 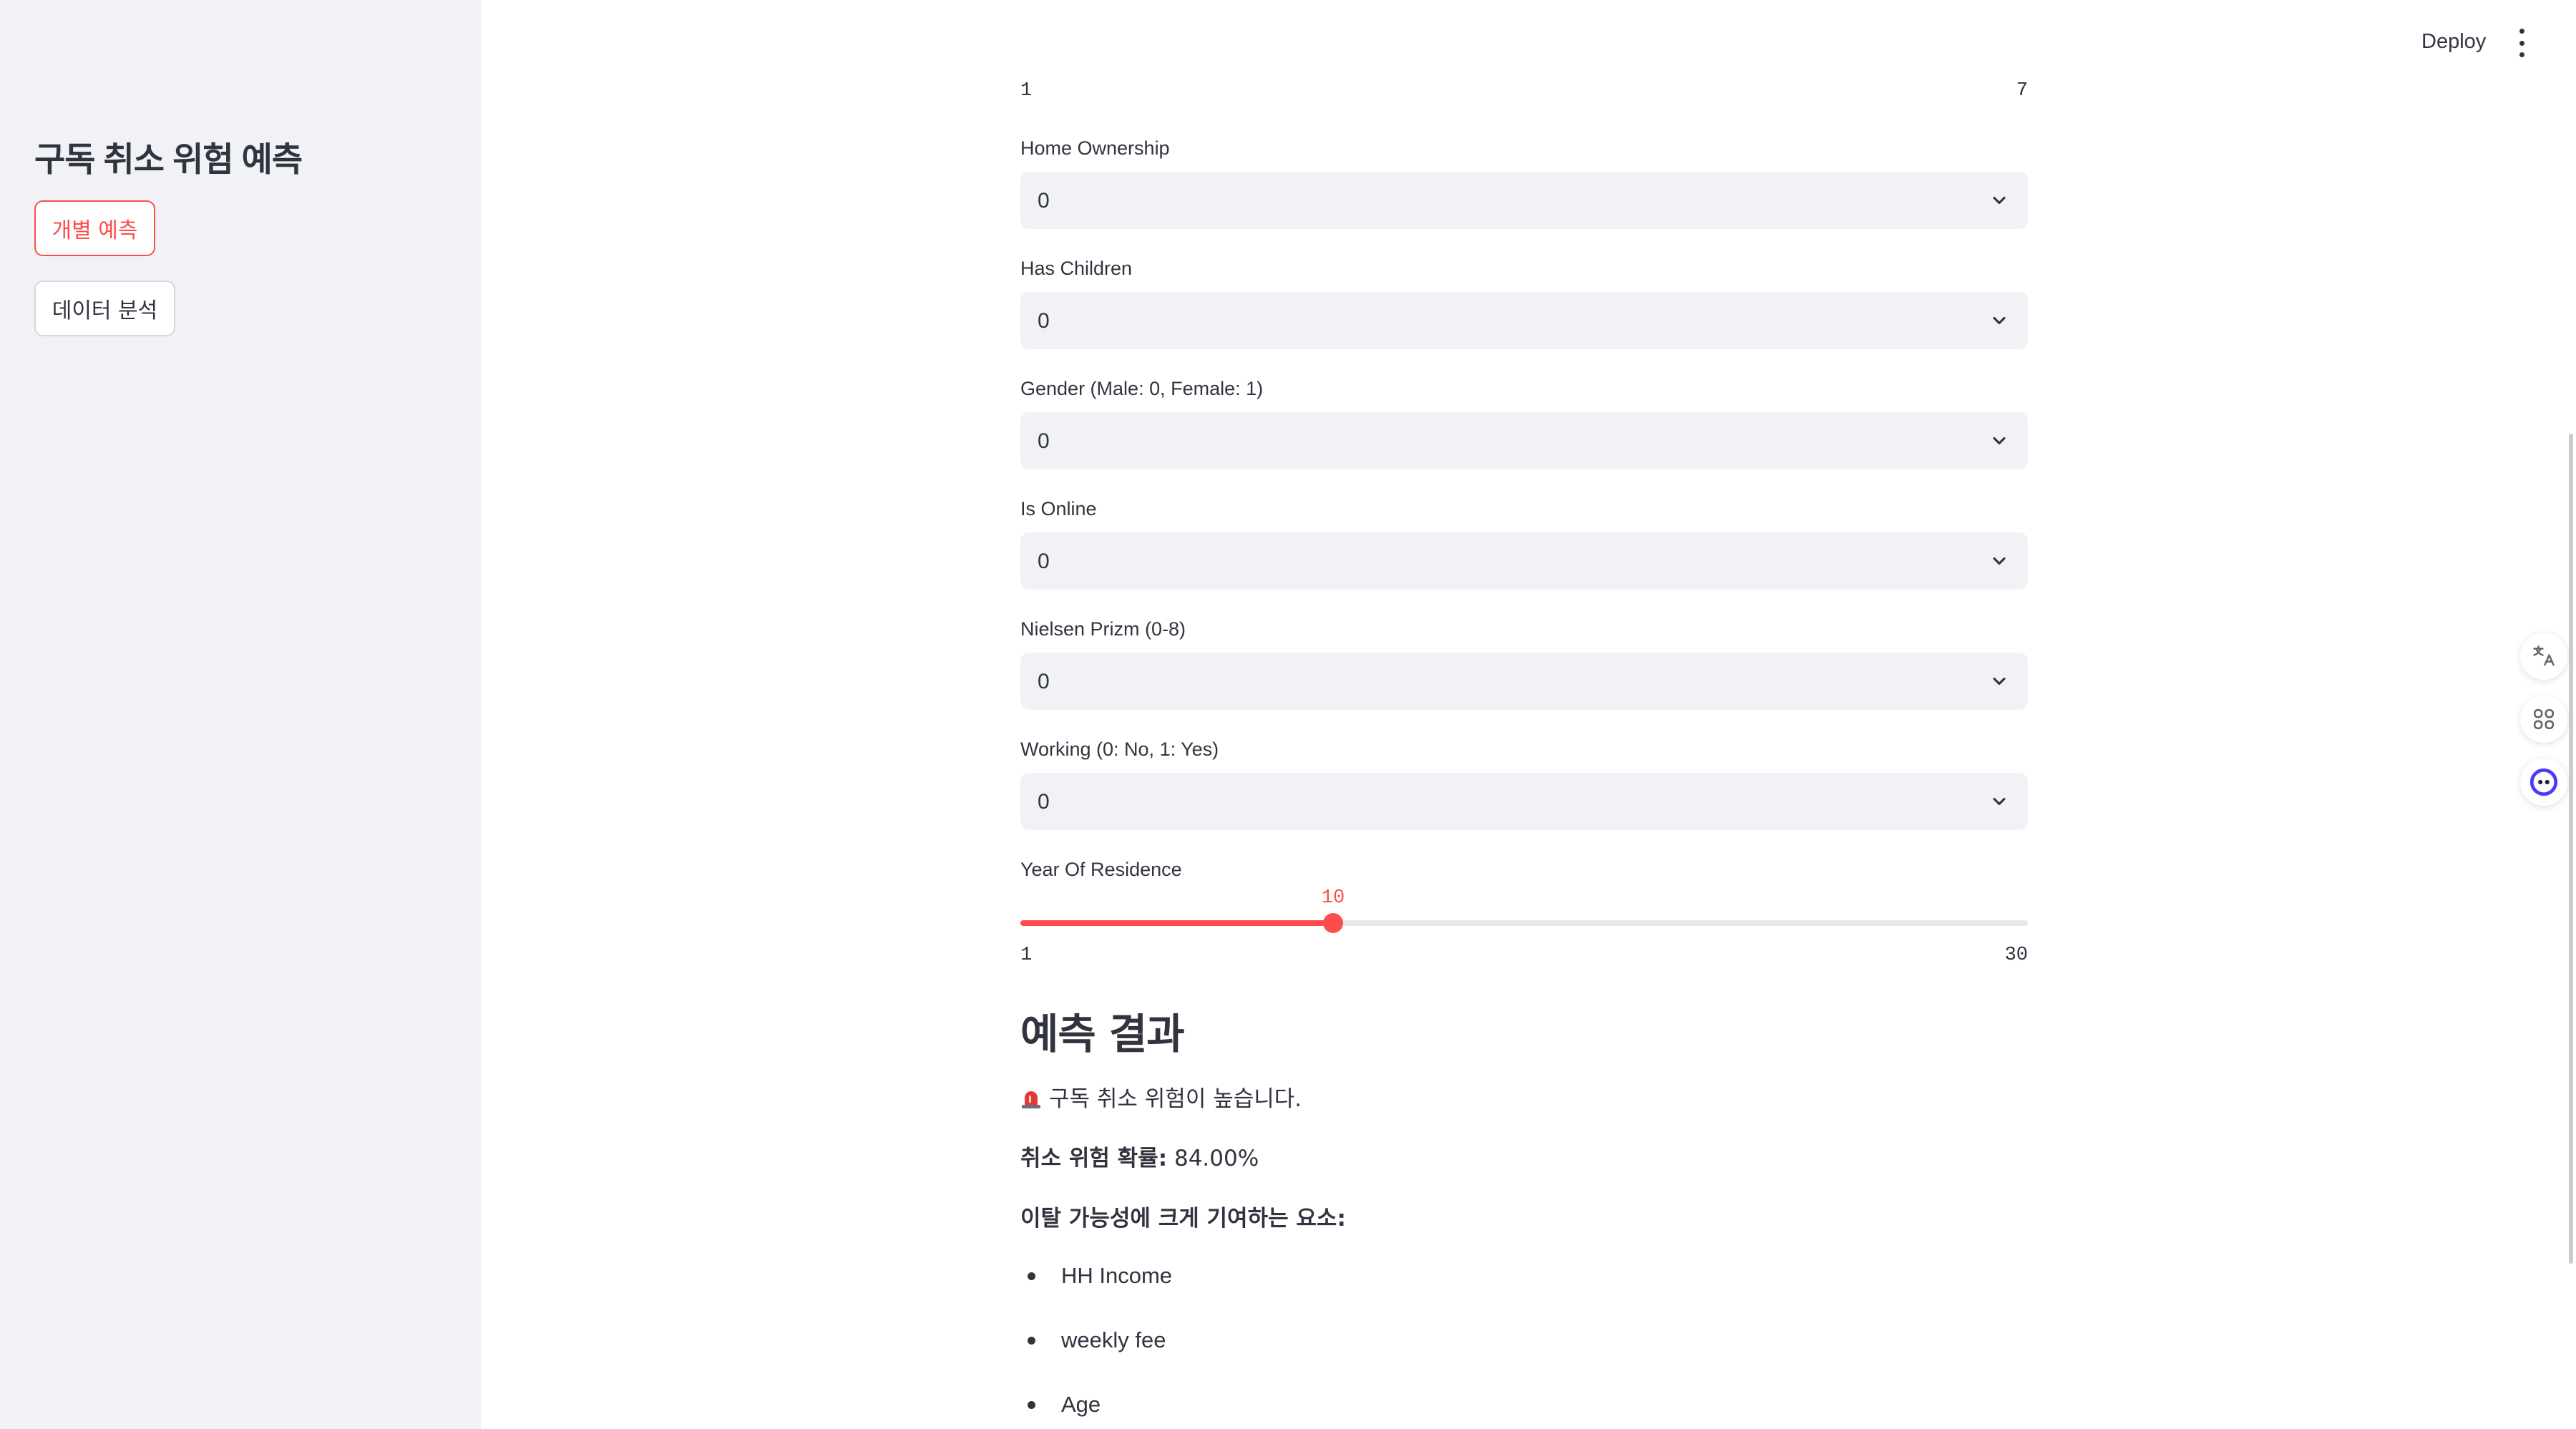 I want to click on home-ownership-select: 0, so click(x=1524, y=200).